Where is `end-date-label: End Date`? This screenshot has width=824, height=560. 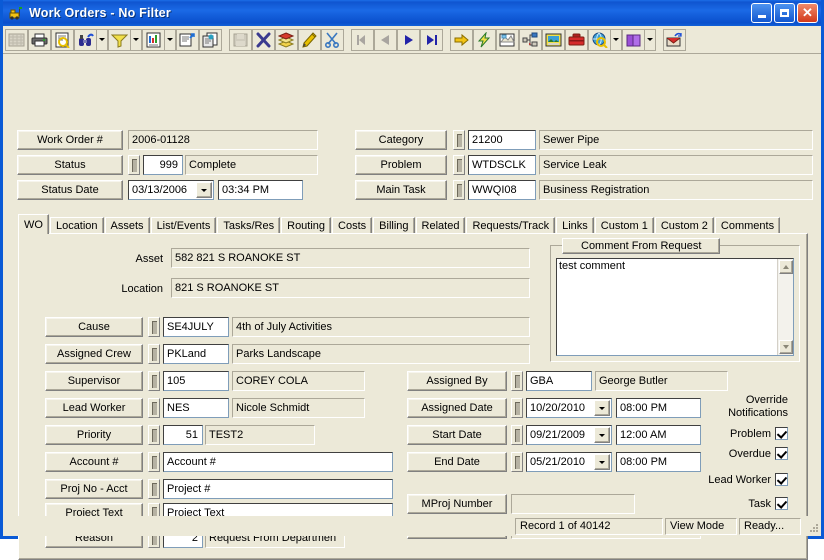
end-date-label: End Date is located at coordinates (457, 462).